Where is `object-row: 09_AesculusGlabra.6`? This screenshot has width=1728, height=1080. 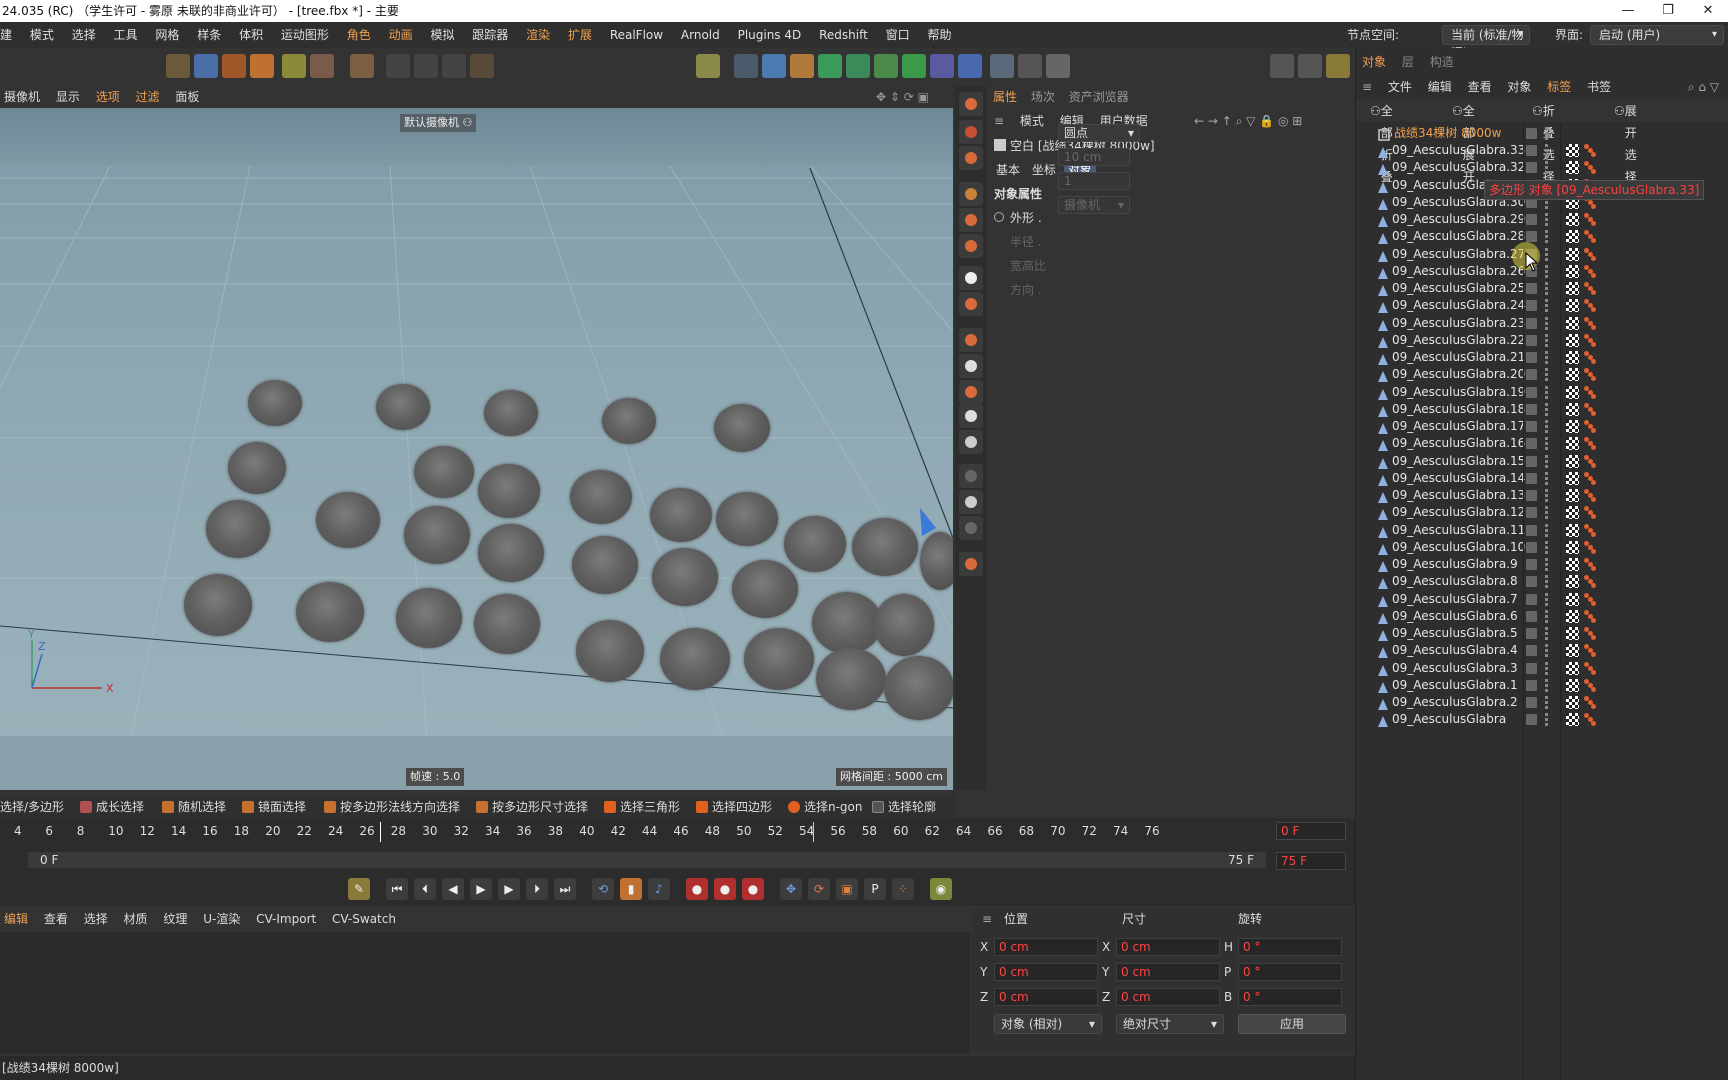 object-row: 09_AesculusGlabra.6 is located at coordinates (1542, 616).